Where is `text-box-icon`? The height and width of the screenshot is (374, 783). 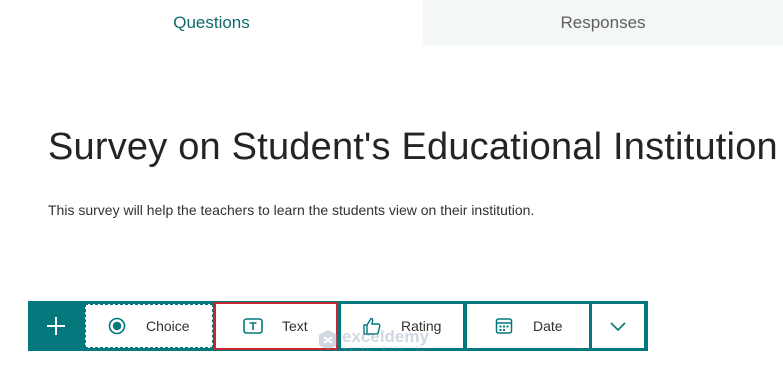
text-box-icon is located at coordinates (253, 326).